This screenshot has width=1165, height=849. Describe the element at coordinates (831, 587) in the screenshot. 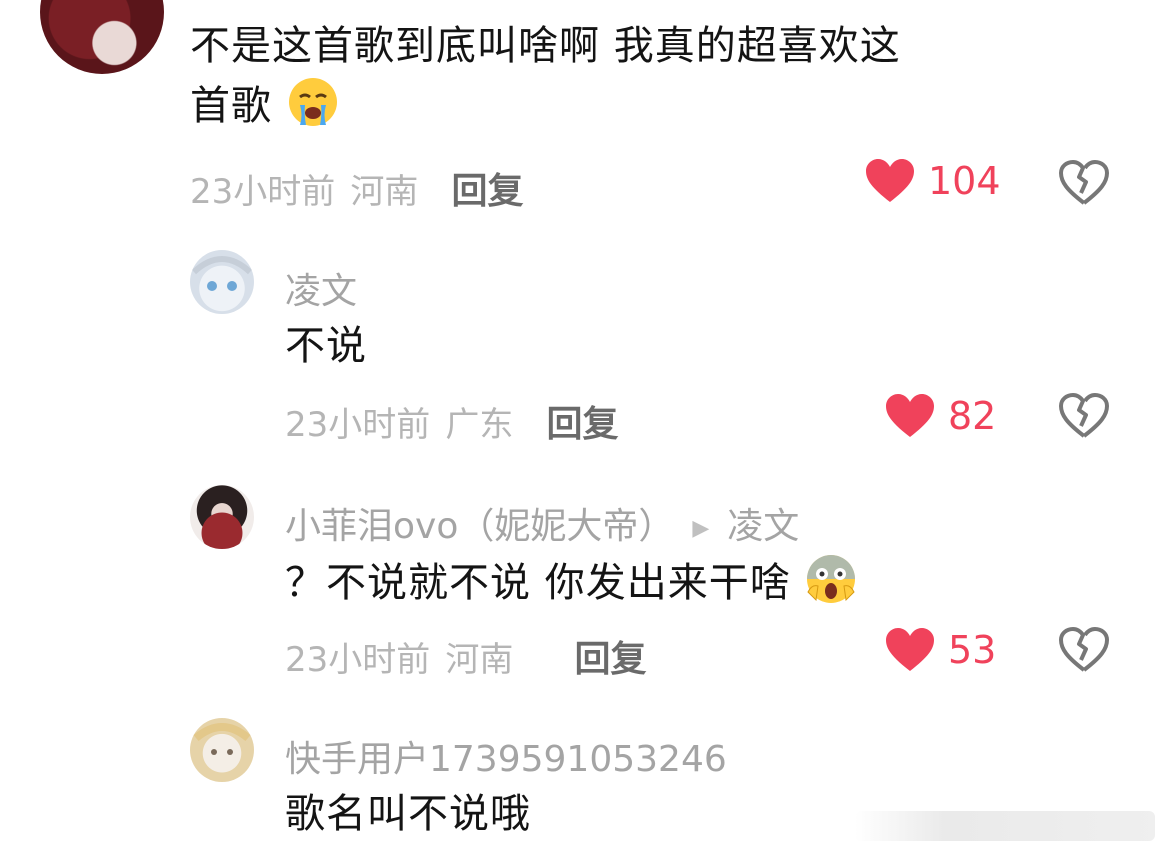

I see `face-screaming-in-fear-emoji-icon` at that location.